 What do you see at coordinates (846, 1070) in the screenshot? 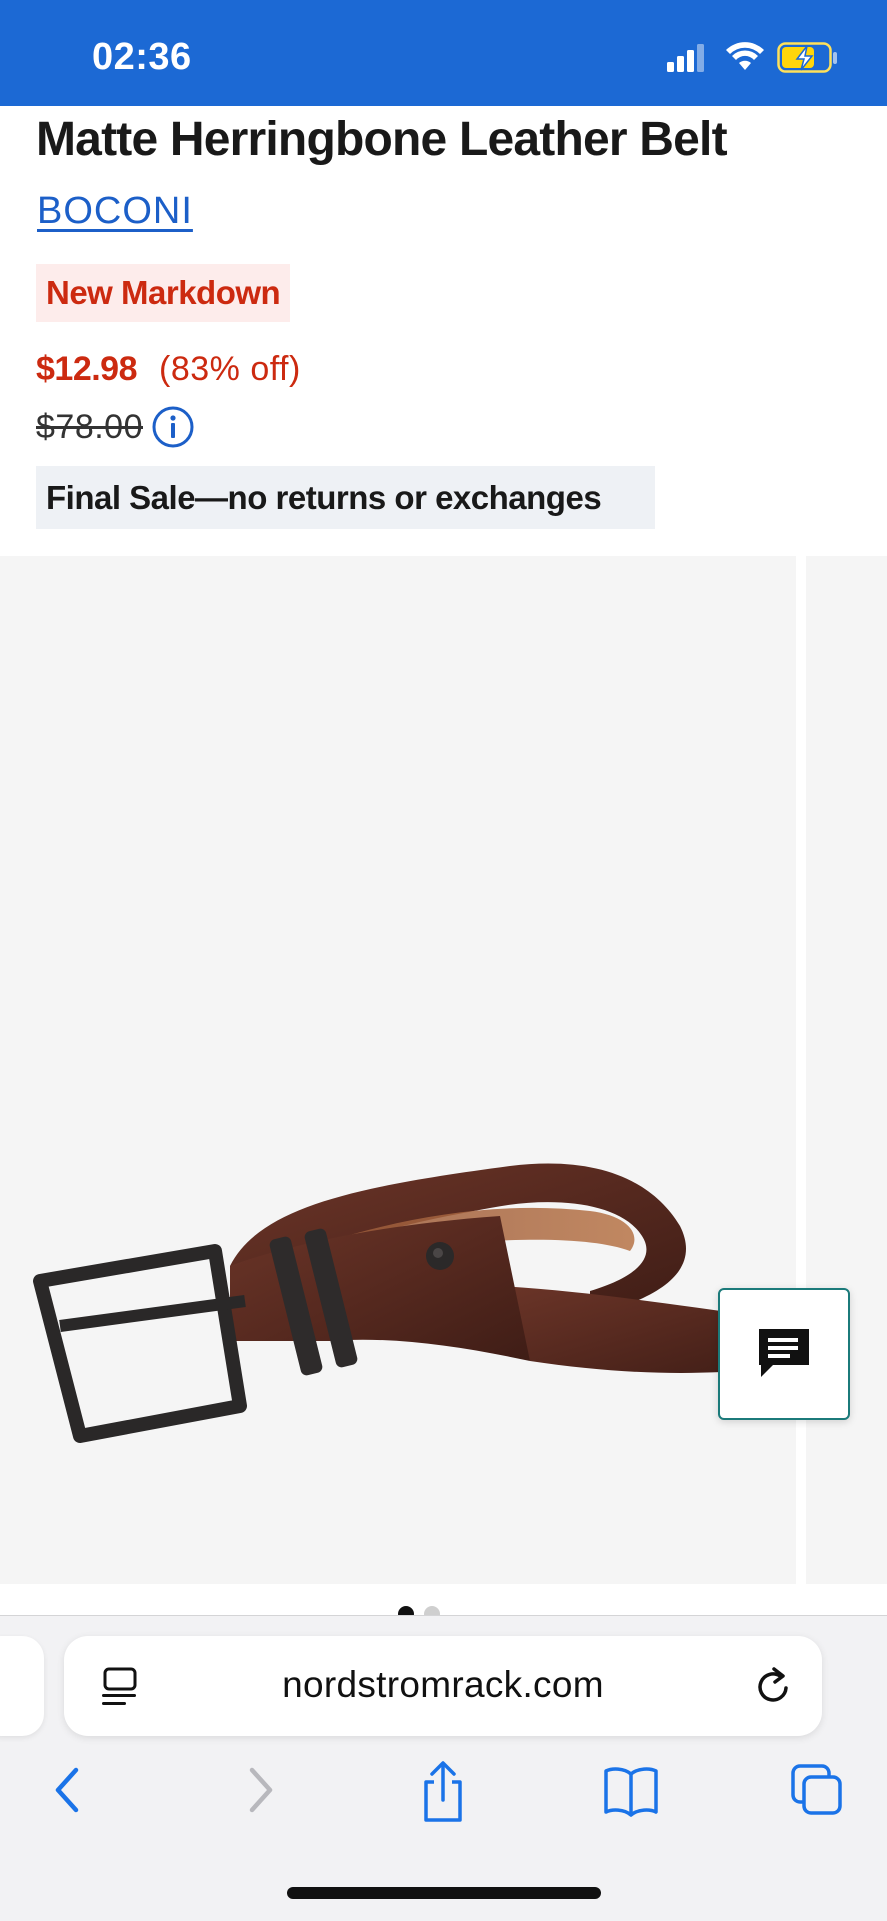
I see `next-product-image` at bounding box center [846, 1070].